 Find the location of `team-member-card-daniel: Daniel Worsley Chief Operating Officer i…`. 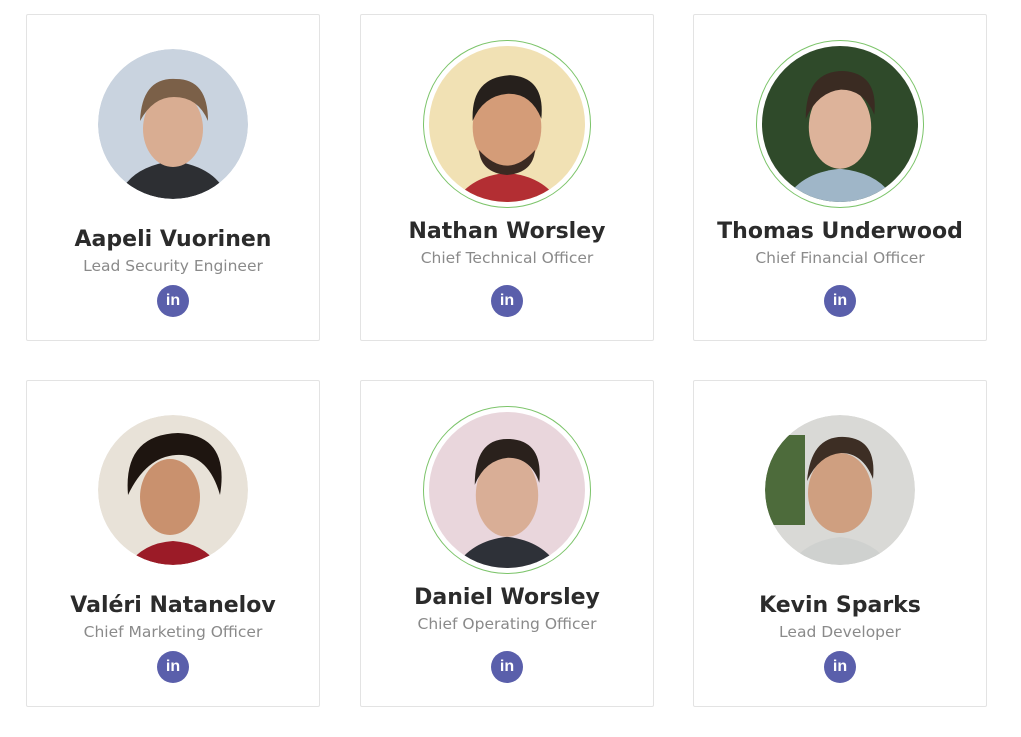

team-member-card-daniel: Daniel Worsley Chief Operating Officer i… is located at coordinates (507, 543).